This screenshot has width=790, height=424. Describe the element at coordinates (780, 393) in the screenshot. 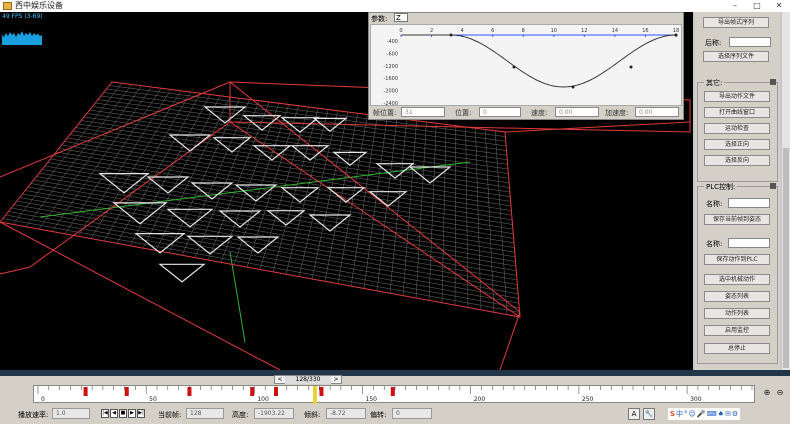

I see `zoom-out-icon: ⊖` at that location.